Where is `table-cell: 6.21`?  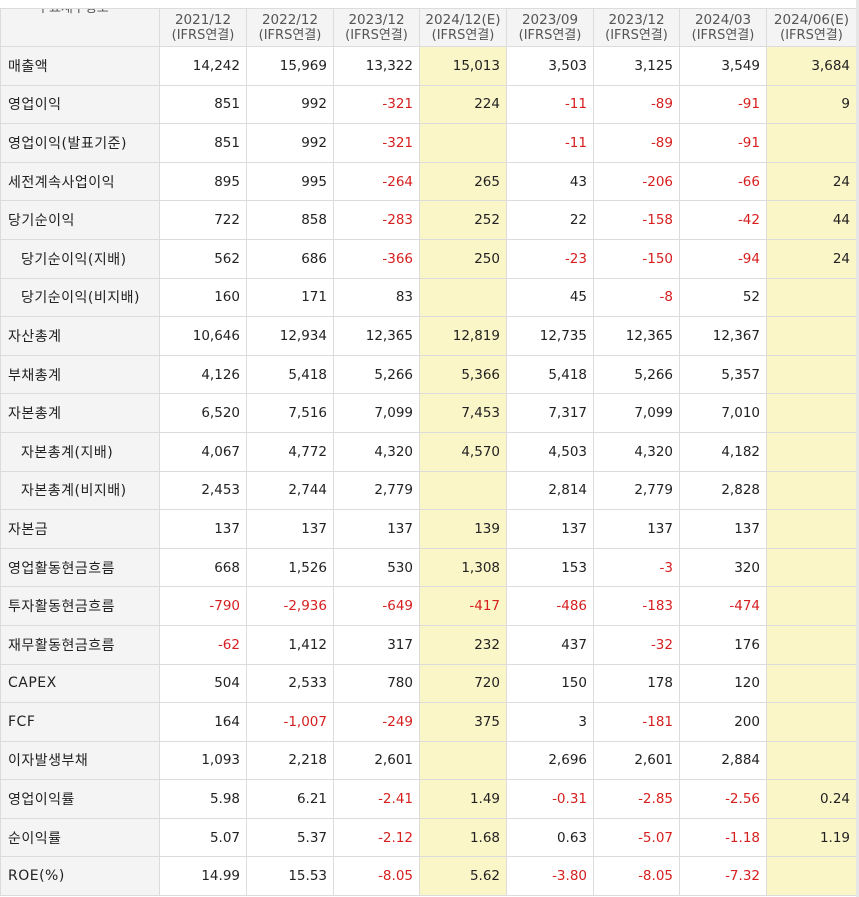
table-cell: 6.21 is located at coordinates (290, 799).